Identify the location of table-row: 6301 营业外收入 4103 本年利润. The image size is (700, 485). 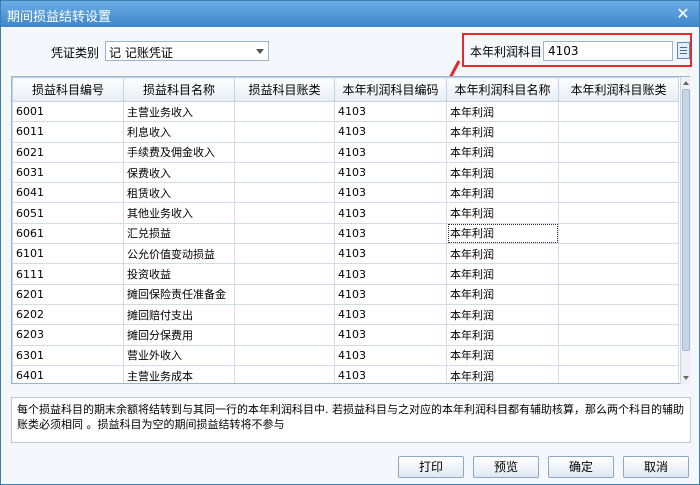
(345, 355).